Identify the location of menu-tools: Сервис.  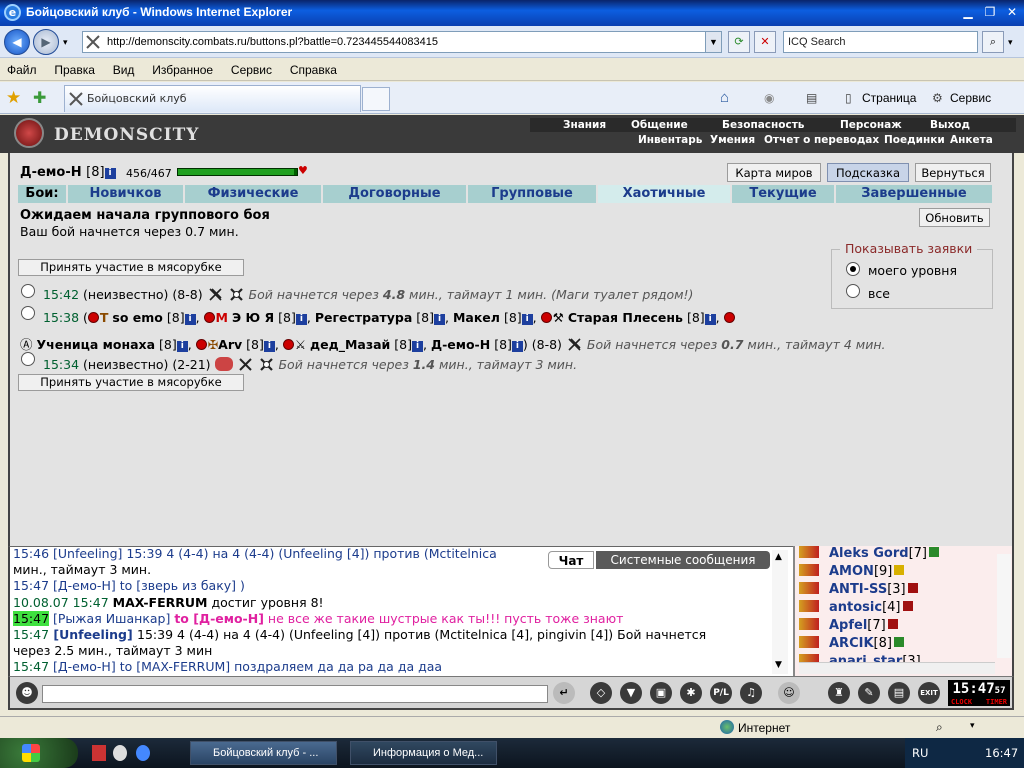
(251, 70).